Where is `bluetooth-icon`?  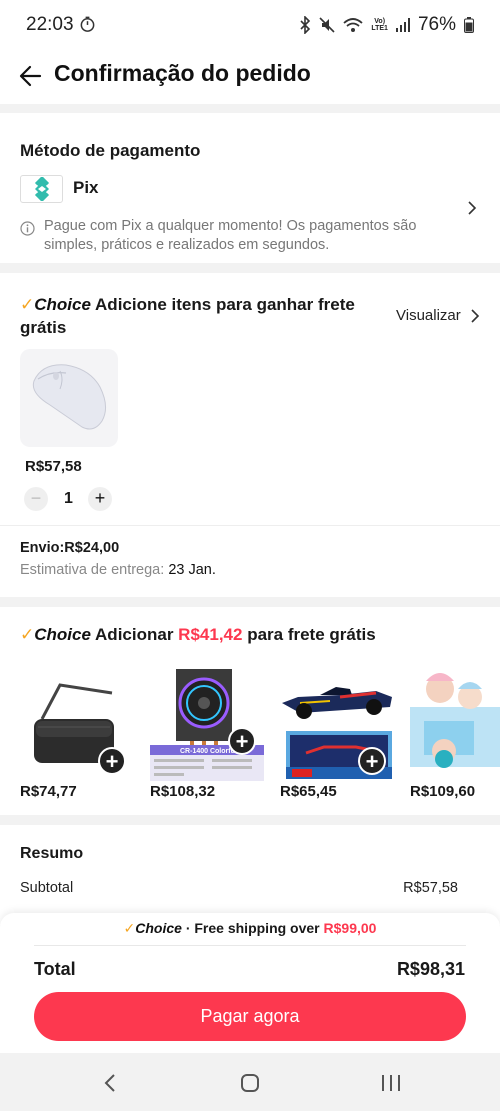 bluetooth-icon is located at coordinates (305, 25).